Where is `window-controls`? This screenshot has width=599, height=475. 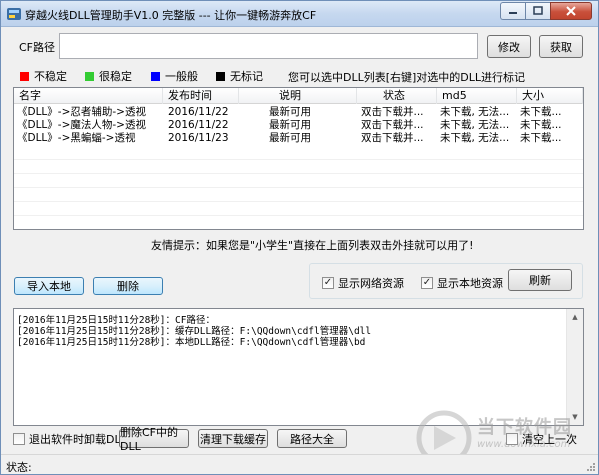
window-controls is located at coordinates (546, 11).